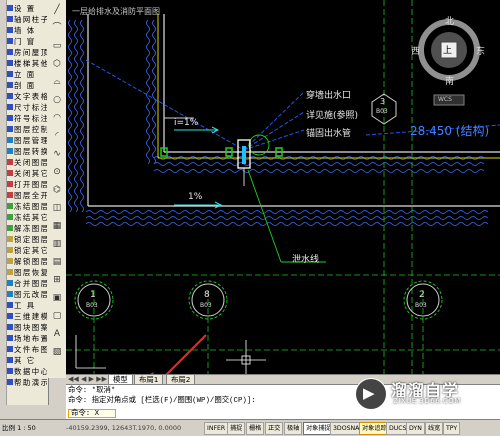 Image resolution: width=500 pixels, height=436 pixels. What do you see at coordinates (27, 128) in the screenshot?
I see `sidebar-item: 图层控制` at bounding box center [27, 128].